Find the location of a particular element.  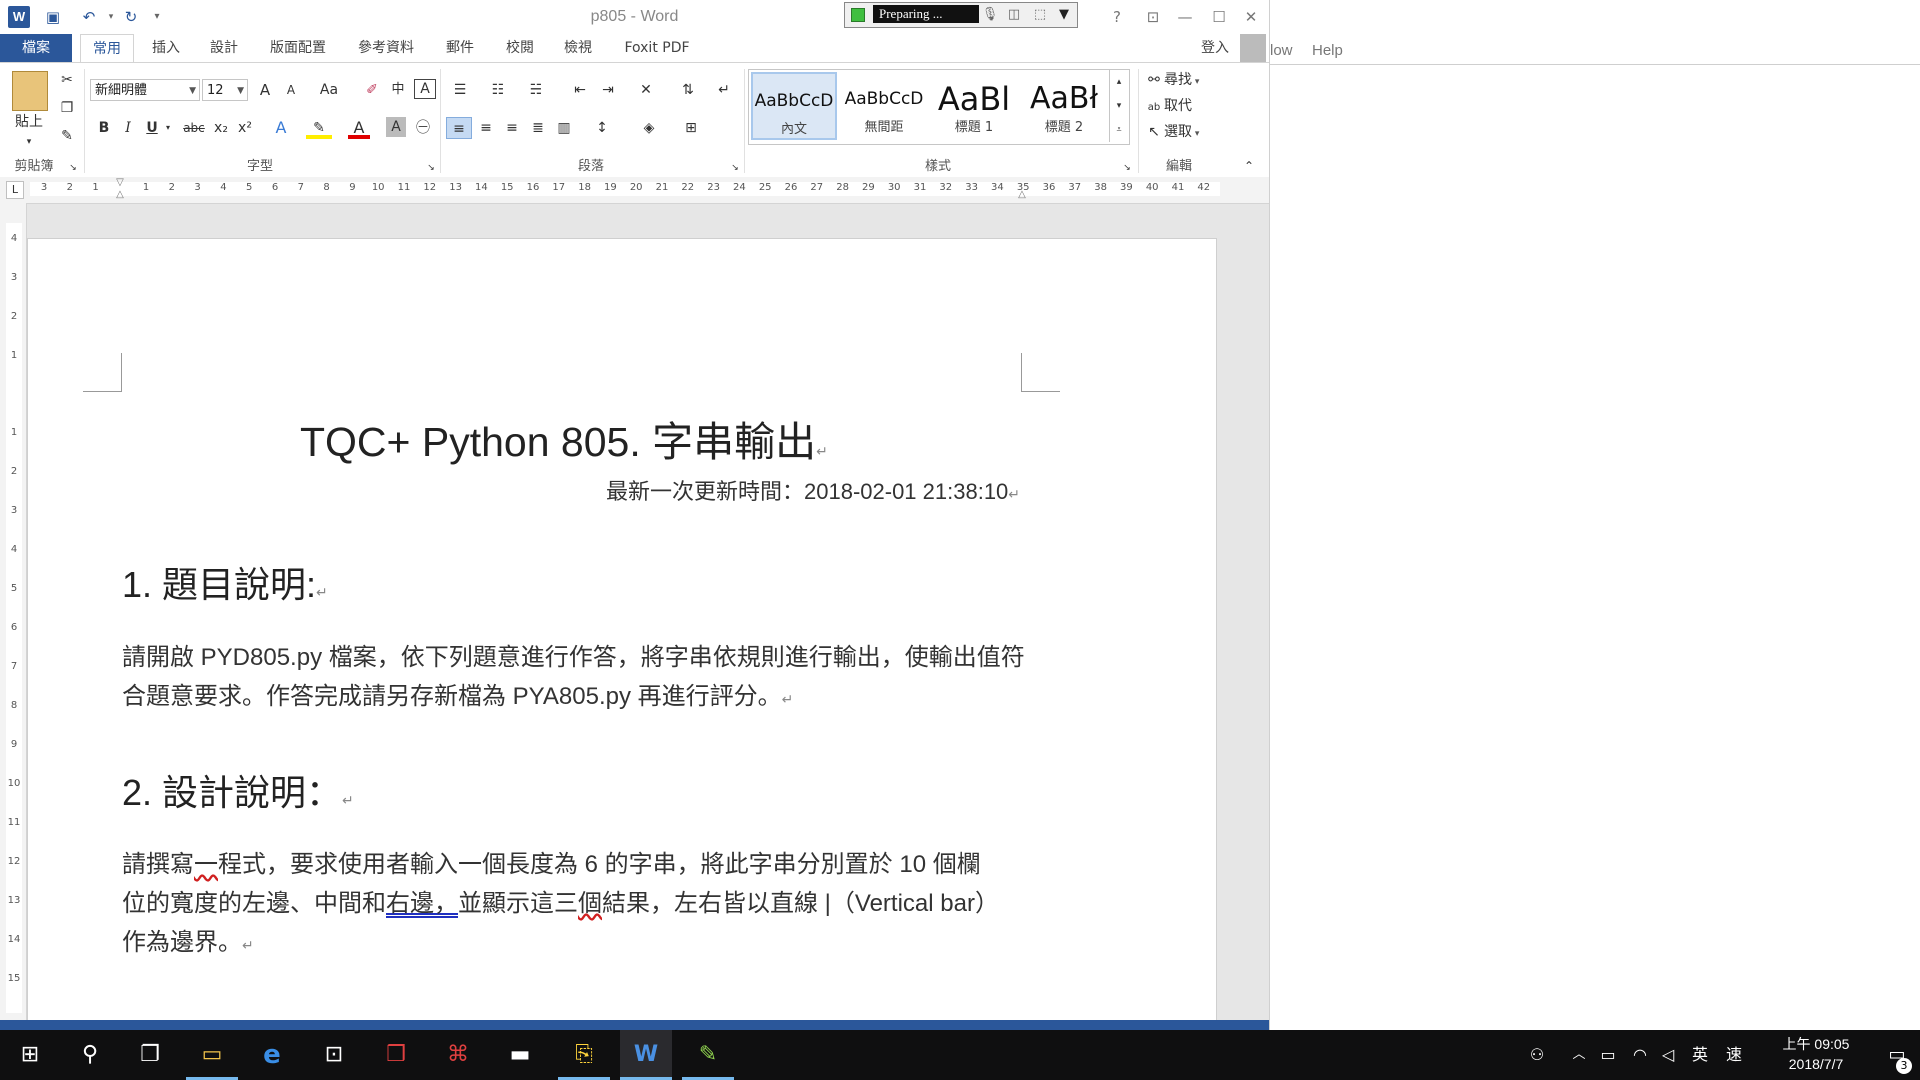

sign-in-link: 登入 is located at coordinates (1215, 48).